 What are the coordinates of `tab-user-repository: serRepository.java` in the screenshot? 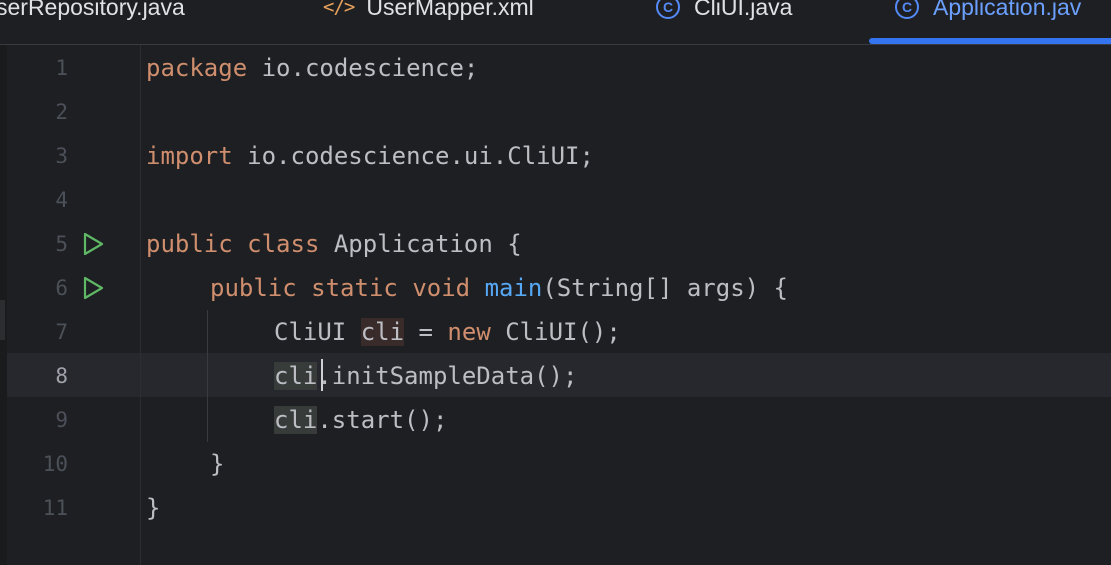 It's located at (92, 12).